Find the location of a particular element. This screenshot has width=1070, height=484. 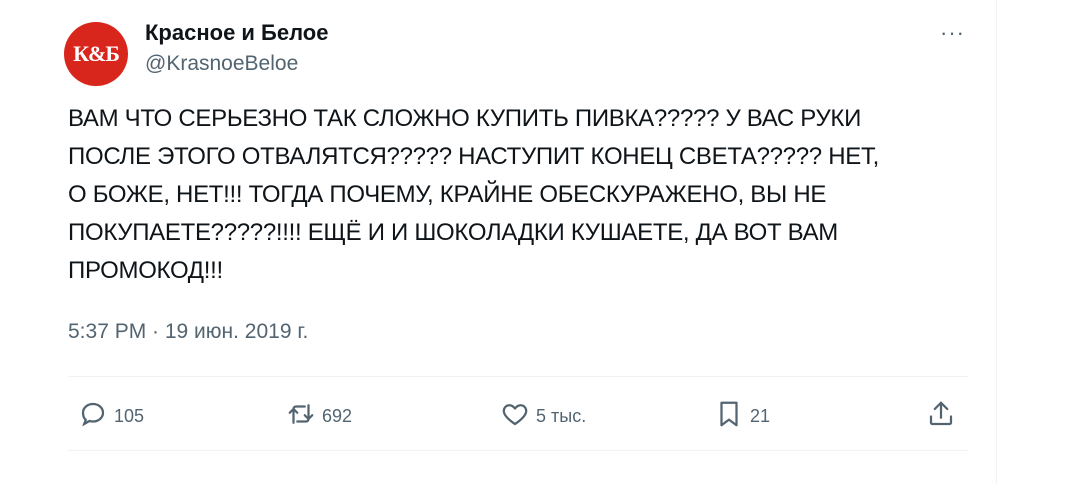

retweet-icon is located at coordinates (301, 416).